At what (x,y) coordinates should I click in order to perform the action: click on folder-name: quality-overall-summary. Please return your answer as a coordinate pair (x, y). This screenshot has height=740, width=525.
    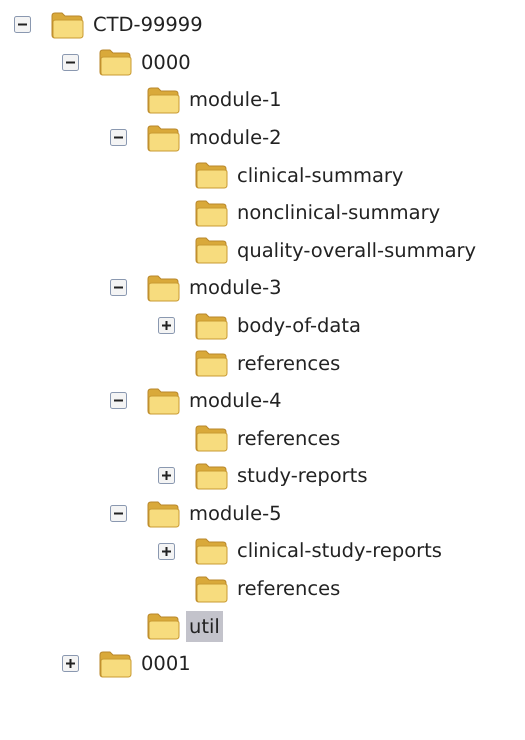
    Looking at the image, I should click on (357, 250).